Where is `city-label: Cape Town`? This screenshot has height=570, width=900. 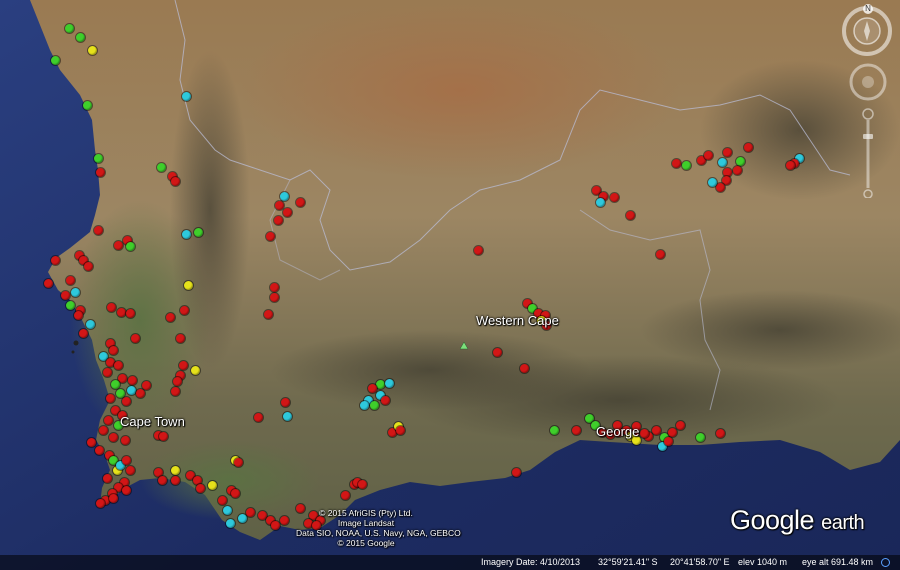
city-label: Cape Town is located at coordinates (152, 421).